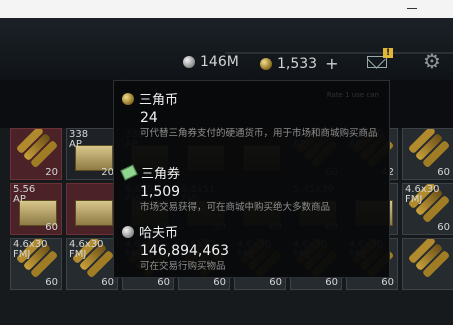  Describe the element at coordinates (252, 188) in the screenshot. I see `tooltip-entry-sanjiao-ticket: 三角券 1,509 市场交易获得，可在商城中购买绝大多数商品` at that location.